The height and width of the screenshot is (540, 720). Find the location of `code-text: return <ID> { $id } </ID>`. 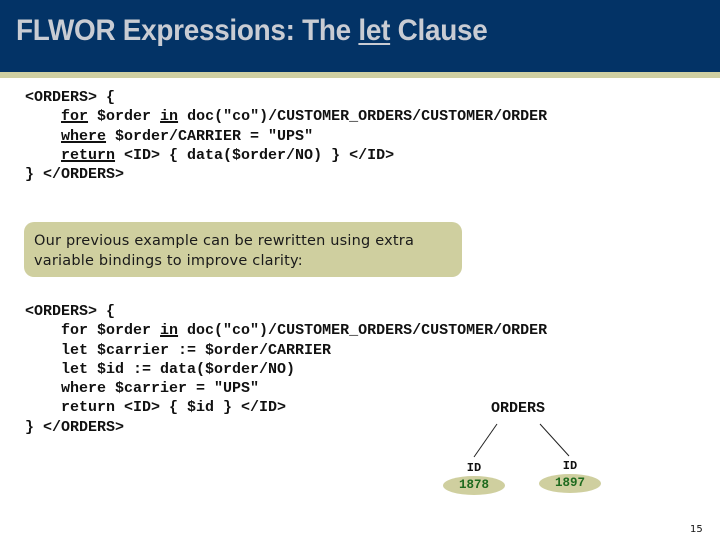

code-text: return <ID> { $id } </ID> is located at coordinates (156, 408).